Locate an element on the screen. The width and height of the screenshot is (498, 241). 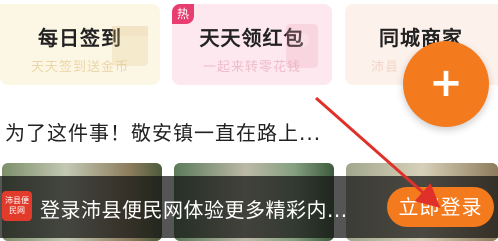
add-fab-button: + is located at coordinates (446, 84).